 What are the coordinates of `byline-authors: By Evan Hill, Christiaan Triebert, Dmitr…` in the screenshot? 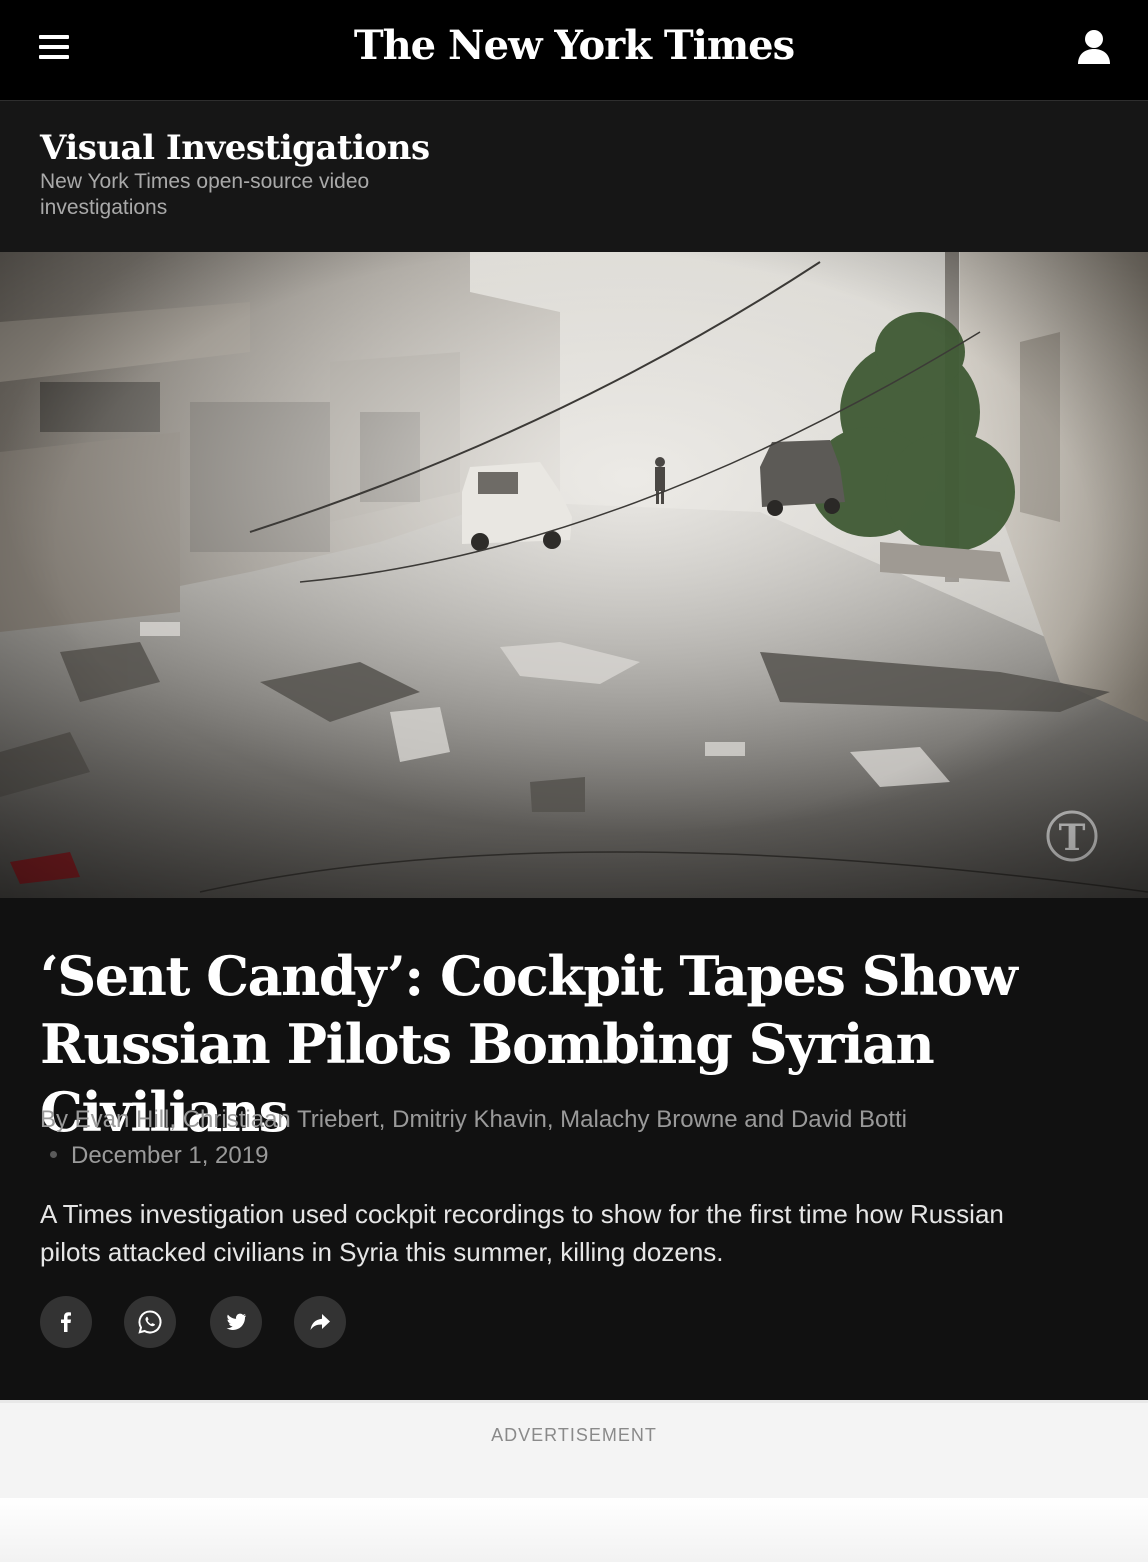 It's located at (473, 1119).